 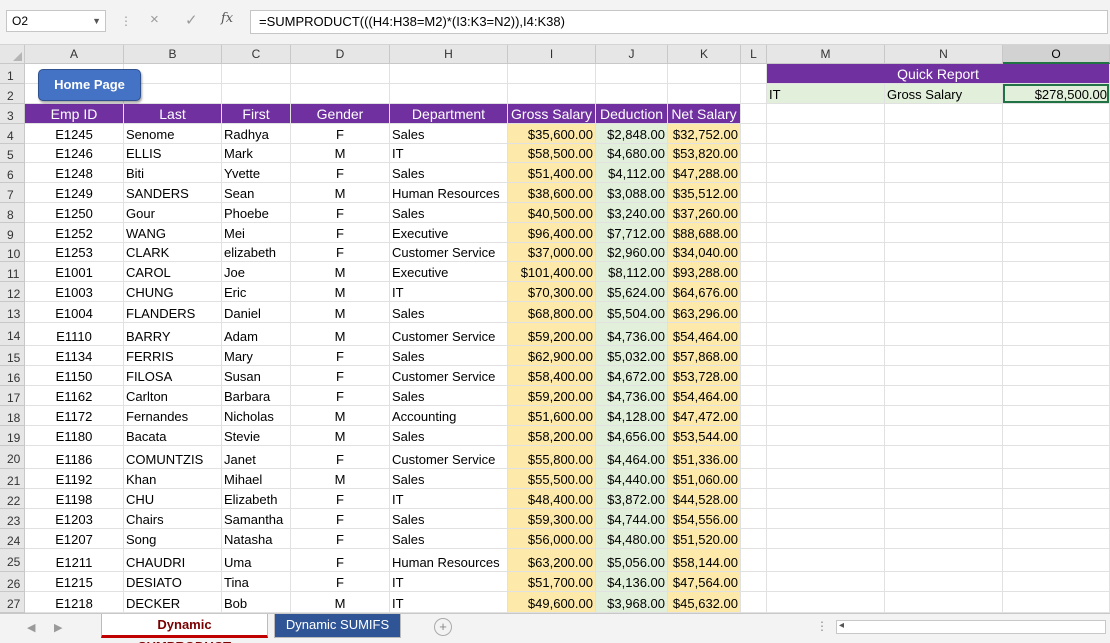 What do you see at coordinates (74, 113) in the screenshot?
I see `table-header-cell: Emp ID` at bounding box center [74, 113].